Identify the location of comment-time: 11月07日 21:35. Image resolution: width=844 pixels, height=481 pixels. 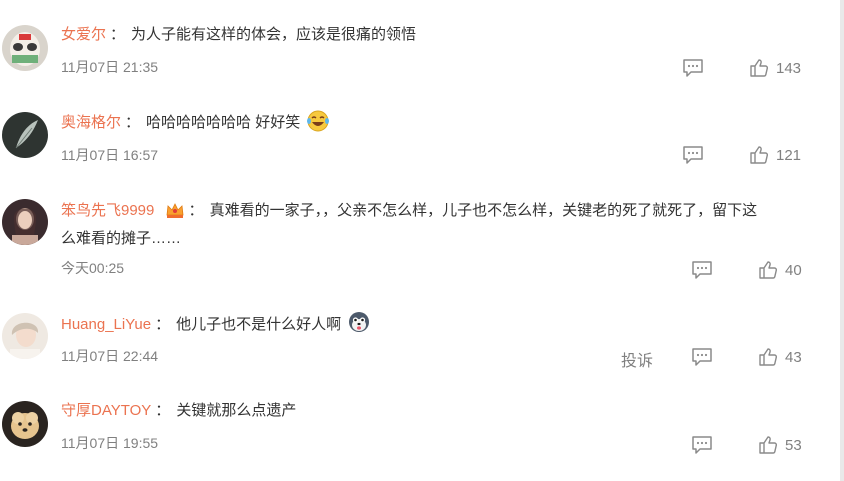
(110, 67).